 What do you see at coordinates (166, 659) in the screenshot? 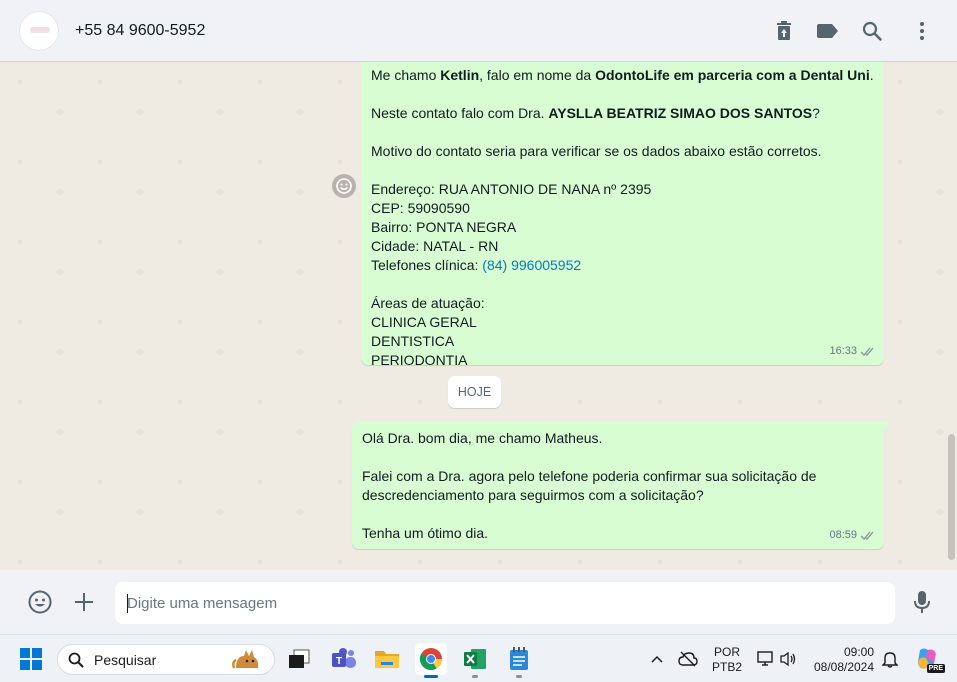
I see `taskbar-search: Pesquisar` at bounding box center [166, 659].